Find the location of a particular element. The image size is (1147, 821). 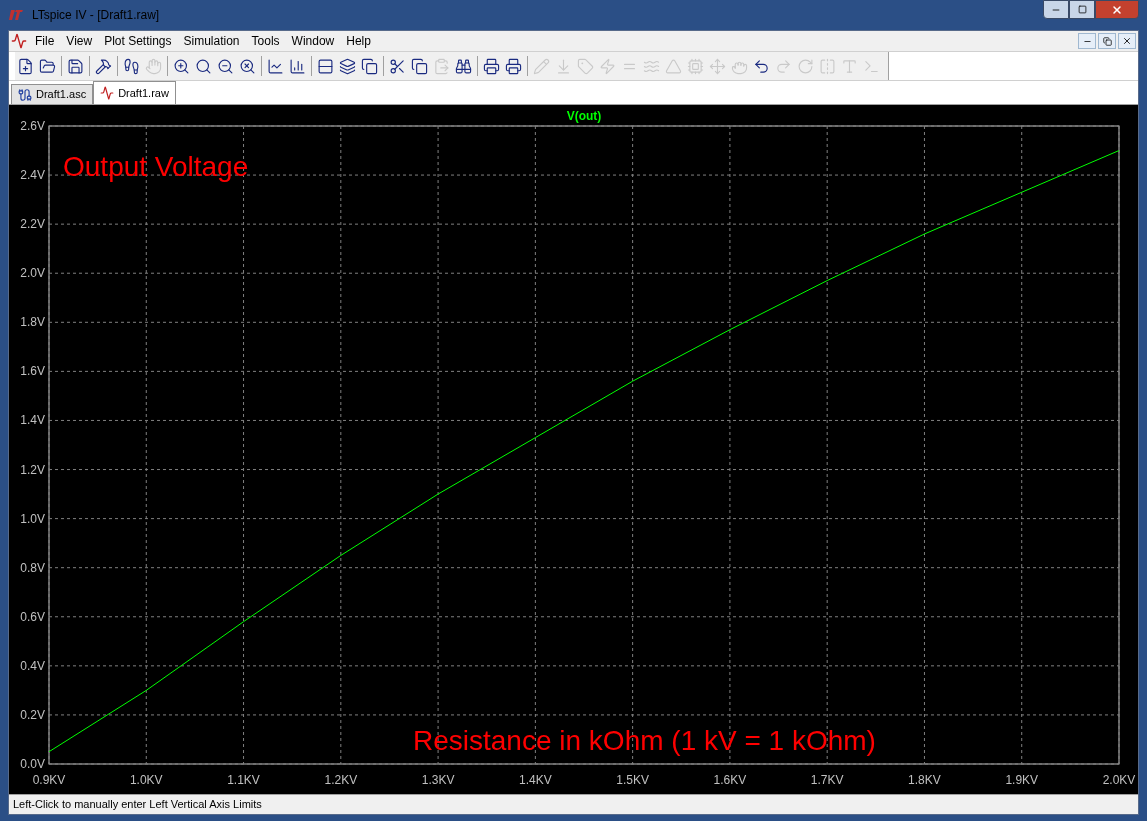

menu-item: Simulation is located at coordinates (211, 41).